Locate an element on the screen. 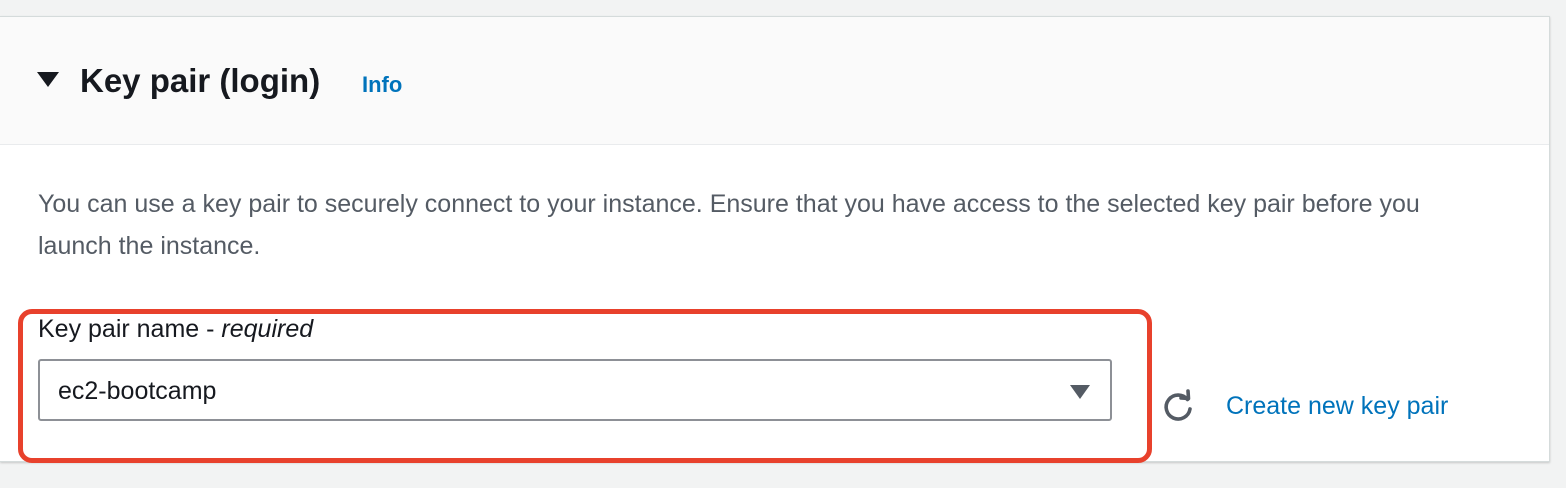 The height and width of the screenshot is (488, 1566). create-new-key-pair-link: Create new key pair is located at coordinates (1337, 406).